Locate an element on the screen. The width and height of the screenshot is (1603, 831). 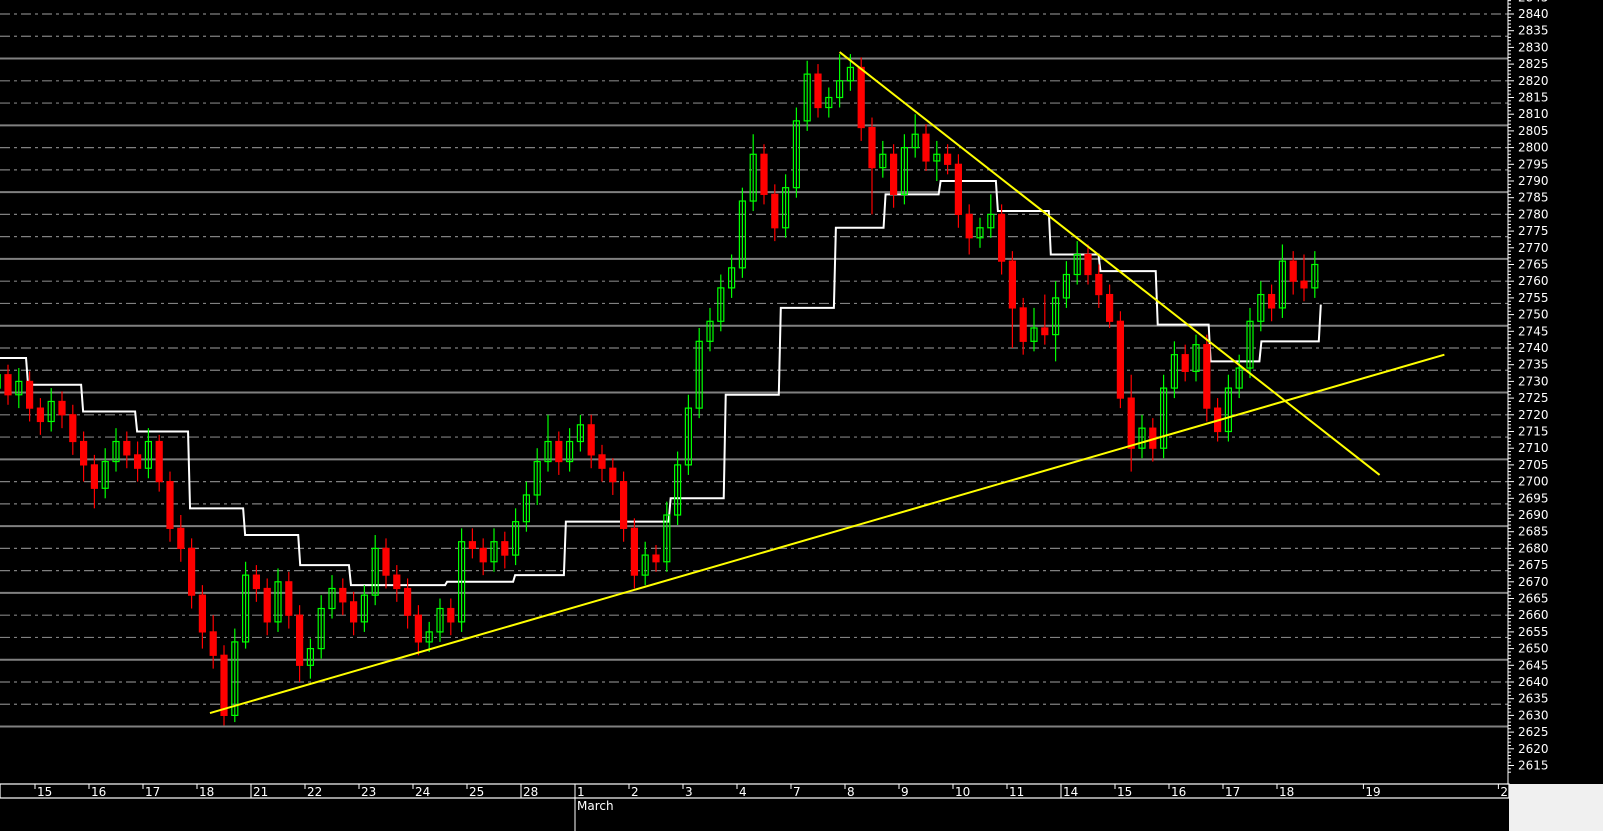
price-tick-label: 2635 is located at coordinates (1533, 699).